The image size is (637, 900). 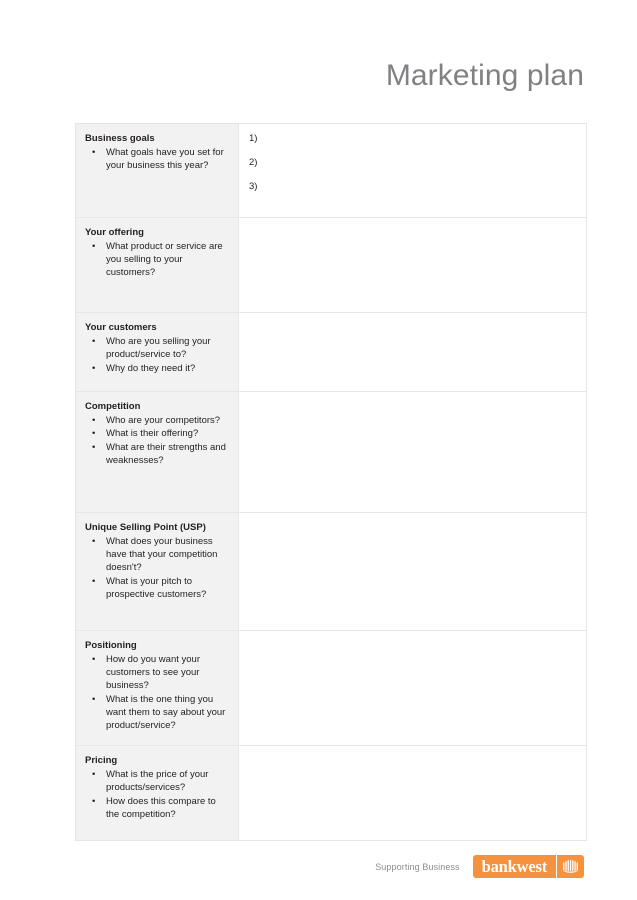 I want to click on answer-cell-business-goals: 1) 2) 3), so click(x=412, y=170).